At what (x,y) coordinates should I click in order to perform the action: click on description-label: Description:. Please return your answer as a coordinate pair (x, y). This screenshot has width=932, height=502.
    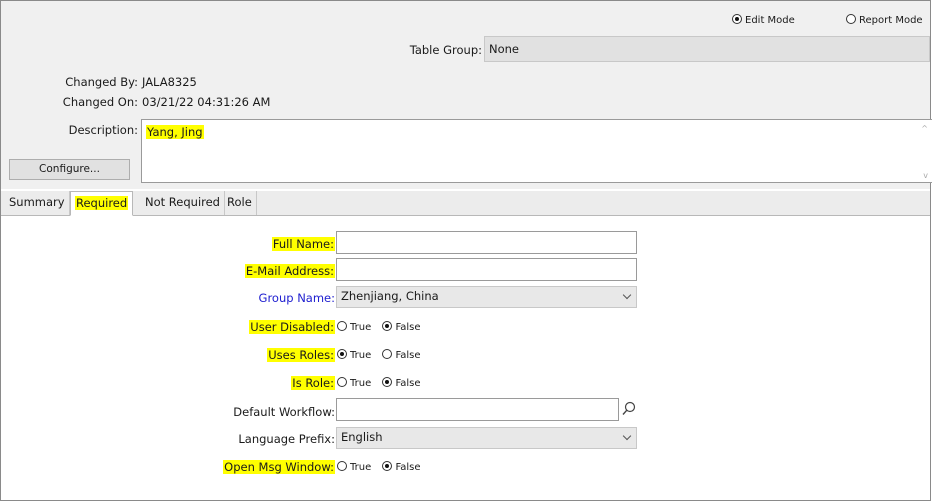
    Looking at the image, I should click on (103, 130).